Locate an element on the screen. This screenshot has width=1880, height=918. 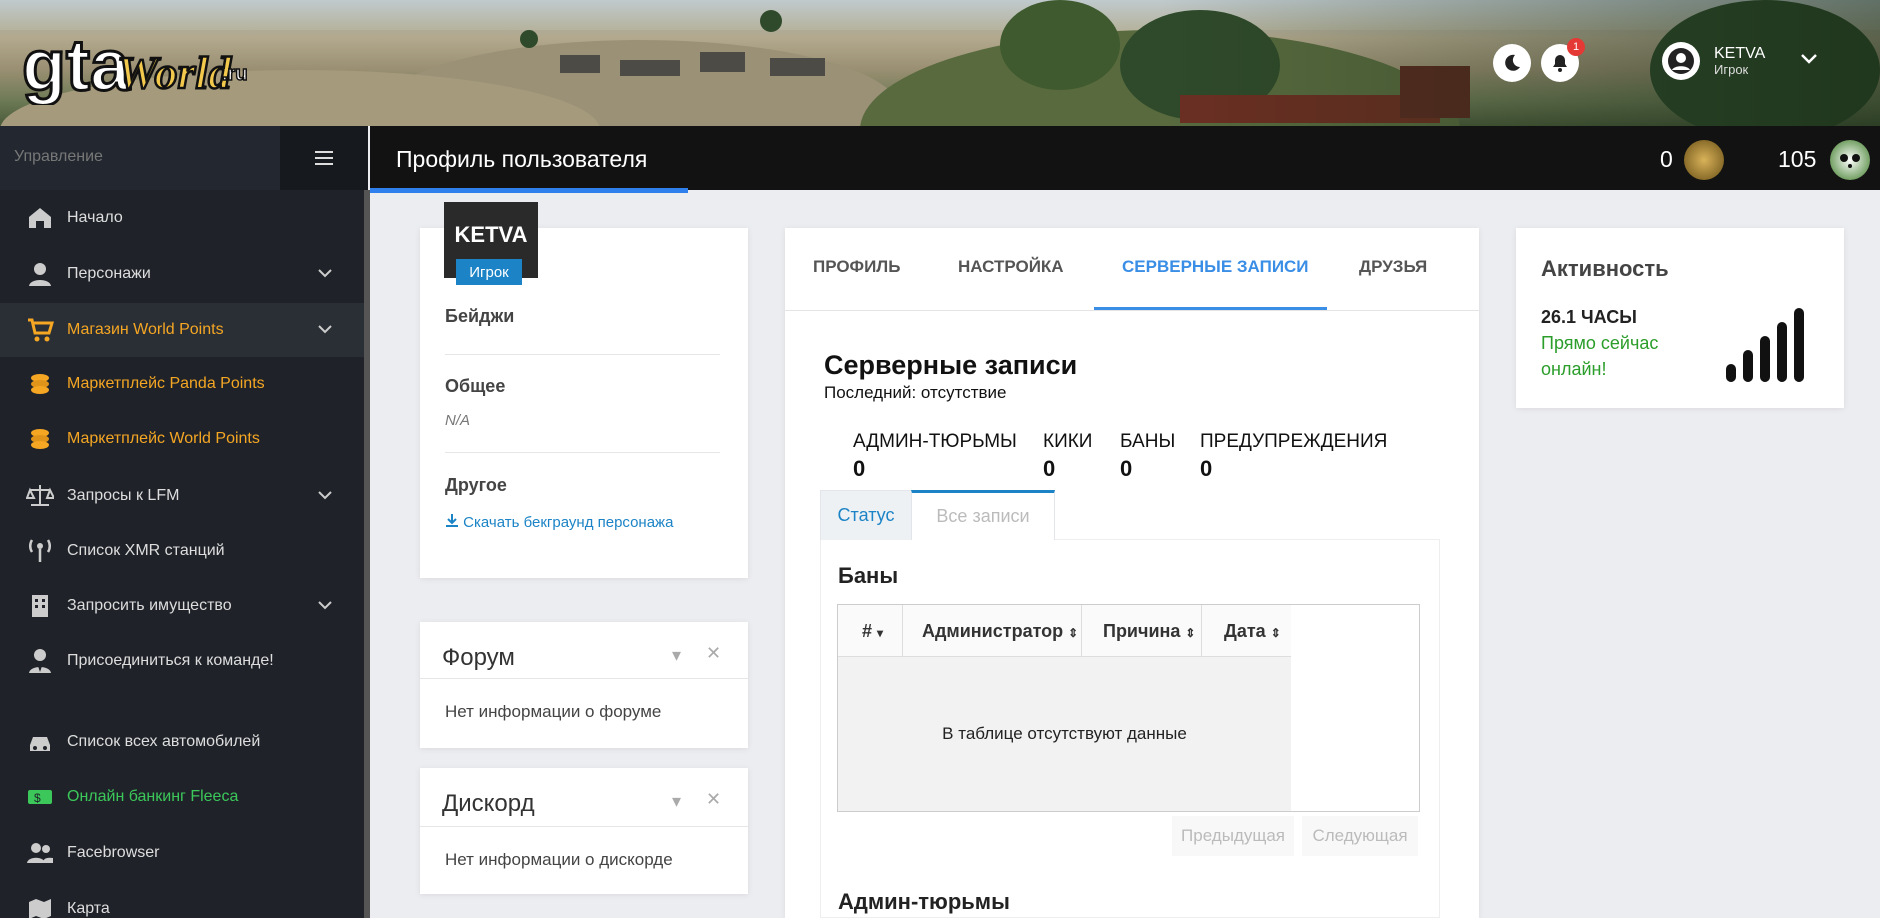
user-role: Игрок is located at coordinates (1731, 69).